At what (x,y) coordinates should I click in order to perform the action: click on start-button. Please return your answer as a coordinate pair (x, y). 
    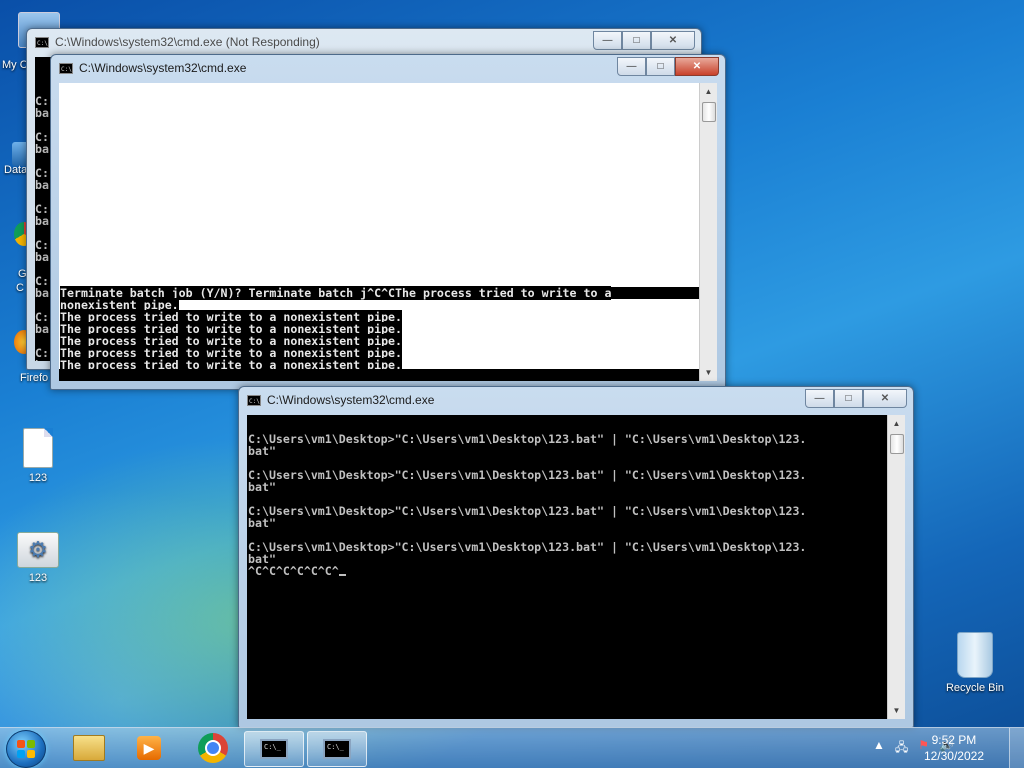
    Looking at the image, I should click on (26, 749).